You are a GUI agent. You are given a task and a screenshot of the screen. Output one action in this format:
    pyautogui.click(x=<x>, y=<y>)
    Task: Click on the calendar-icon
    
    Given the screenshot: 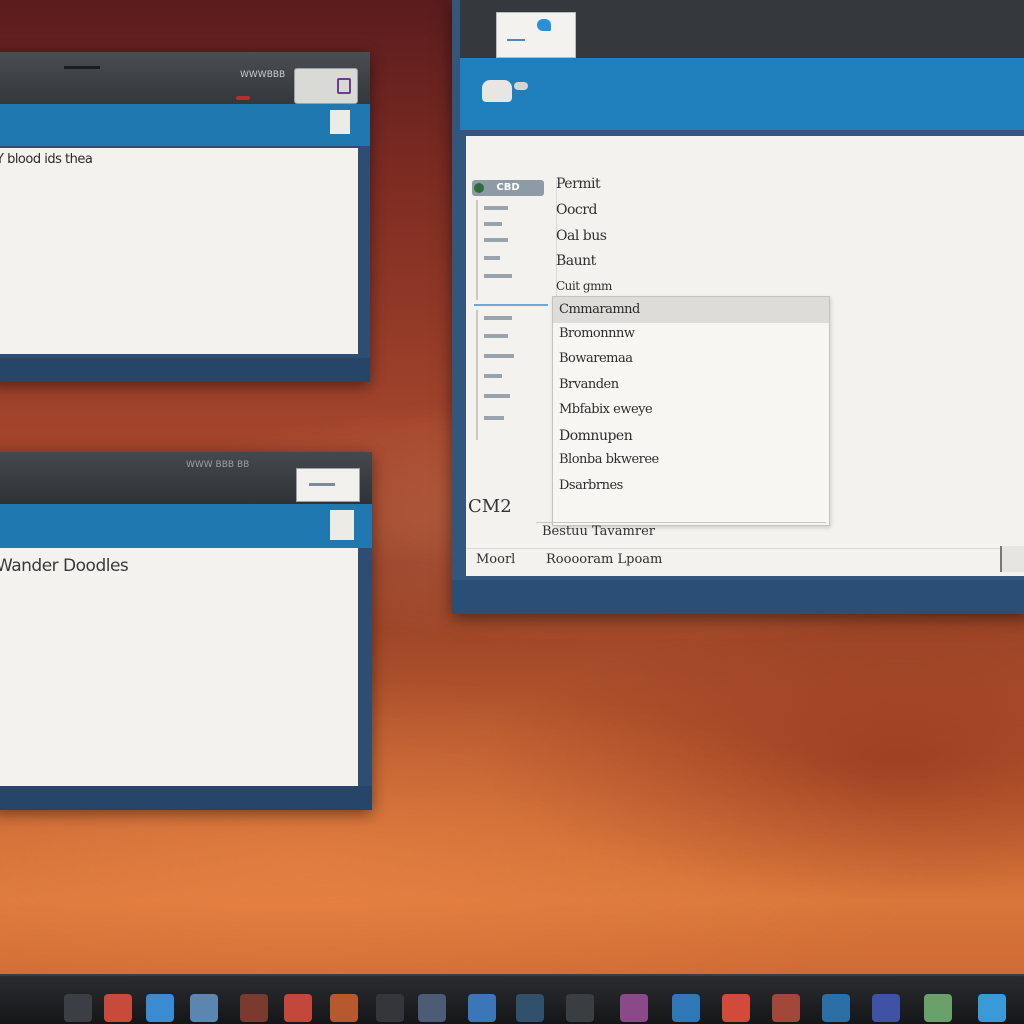 What is the action you would take?
    pyautogui.click(x=344, y=1008)
    